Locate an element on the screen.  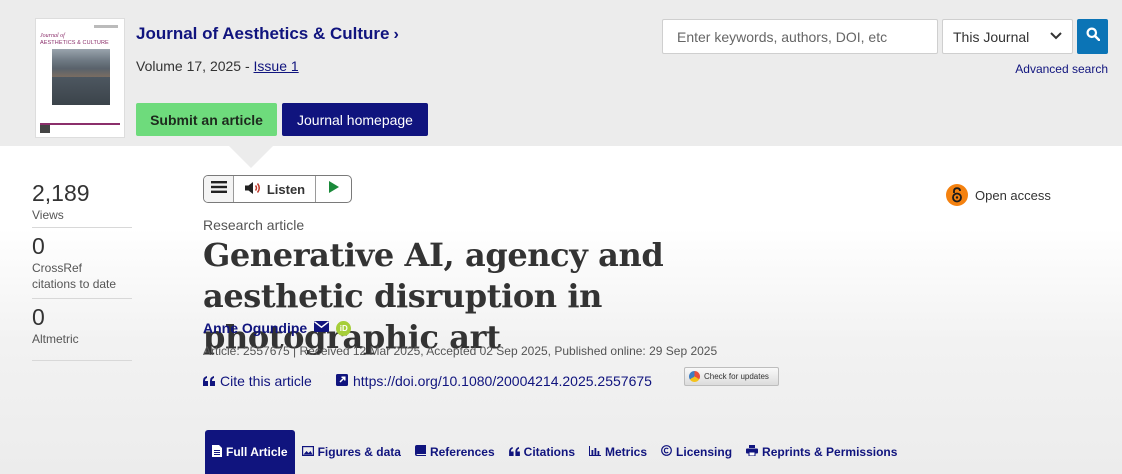
chevron-right-icon: › is located at coordinates (396, 34).